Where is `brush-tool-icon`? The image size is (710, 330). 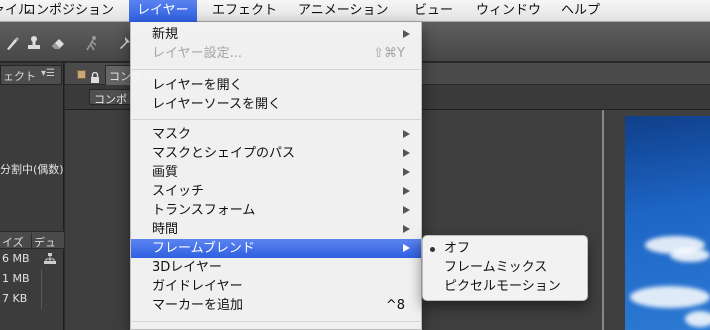
brush-tool-icon is located at coordinates (12, 43).